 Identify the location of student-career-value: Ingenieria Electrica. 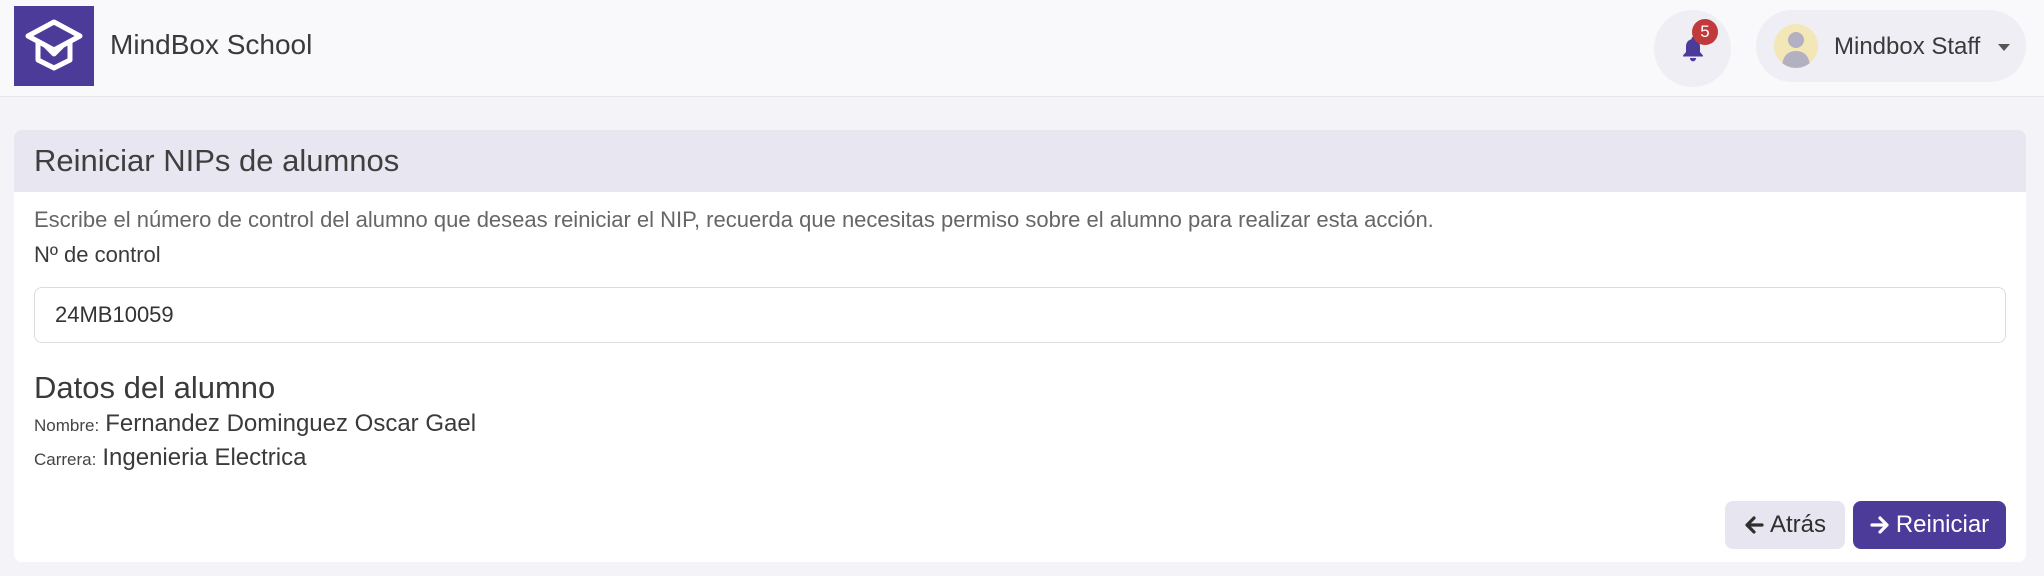
(204, 457).